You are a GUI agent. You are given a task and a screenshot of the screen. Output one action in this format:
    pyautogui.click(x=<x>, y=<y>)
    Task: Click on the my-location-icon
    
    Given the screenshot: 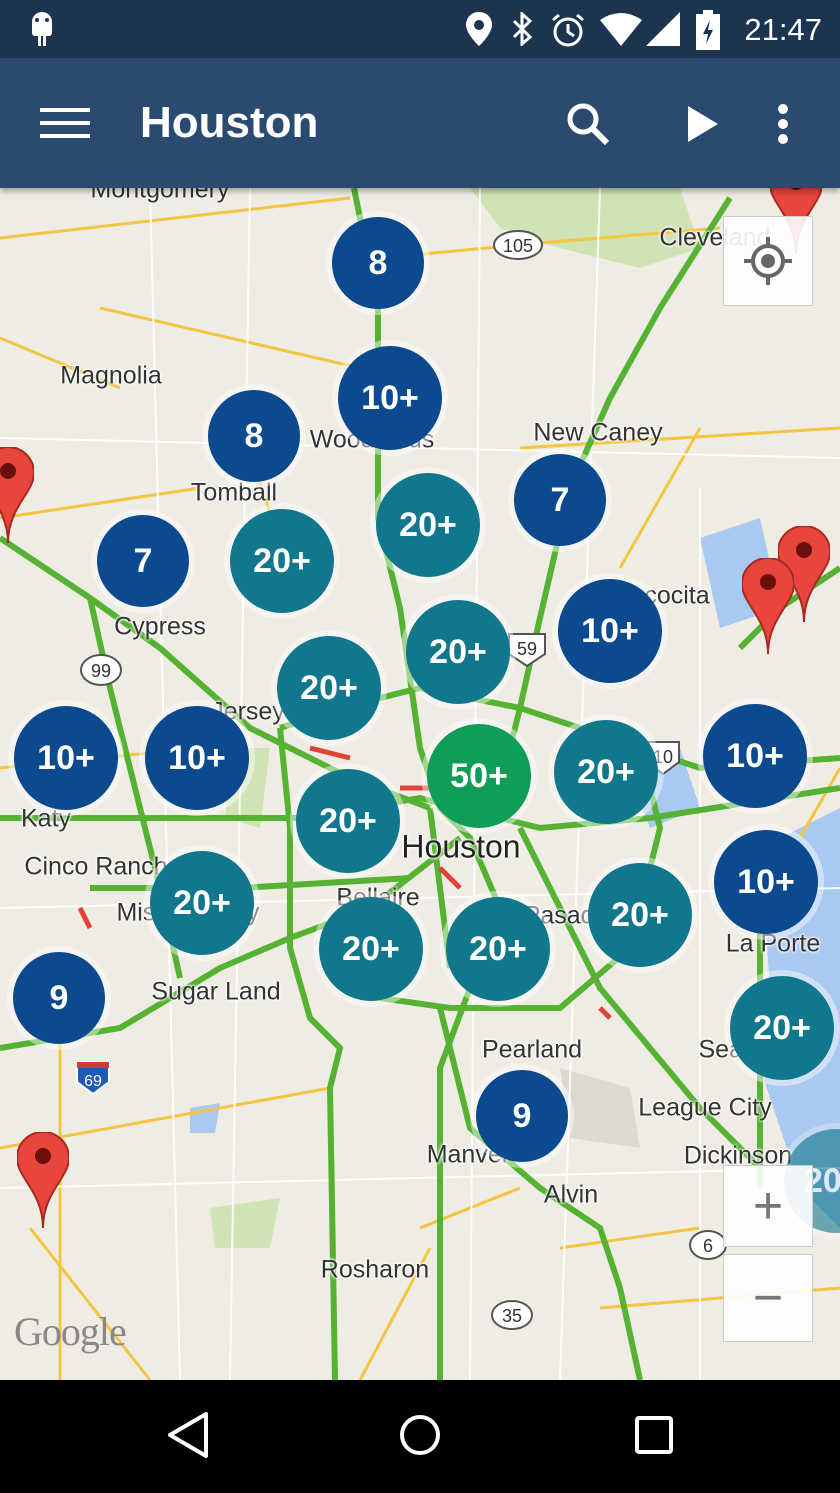 What is the action you would take?
    pyautogui.click(x=768, y=261)
    